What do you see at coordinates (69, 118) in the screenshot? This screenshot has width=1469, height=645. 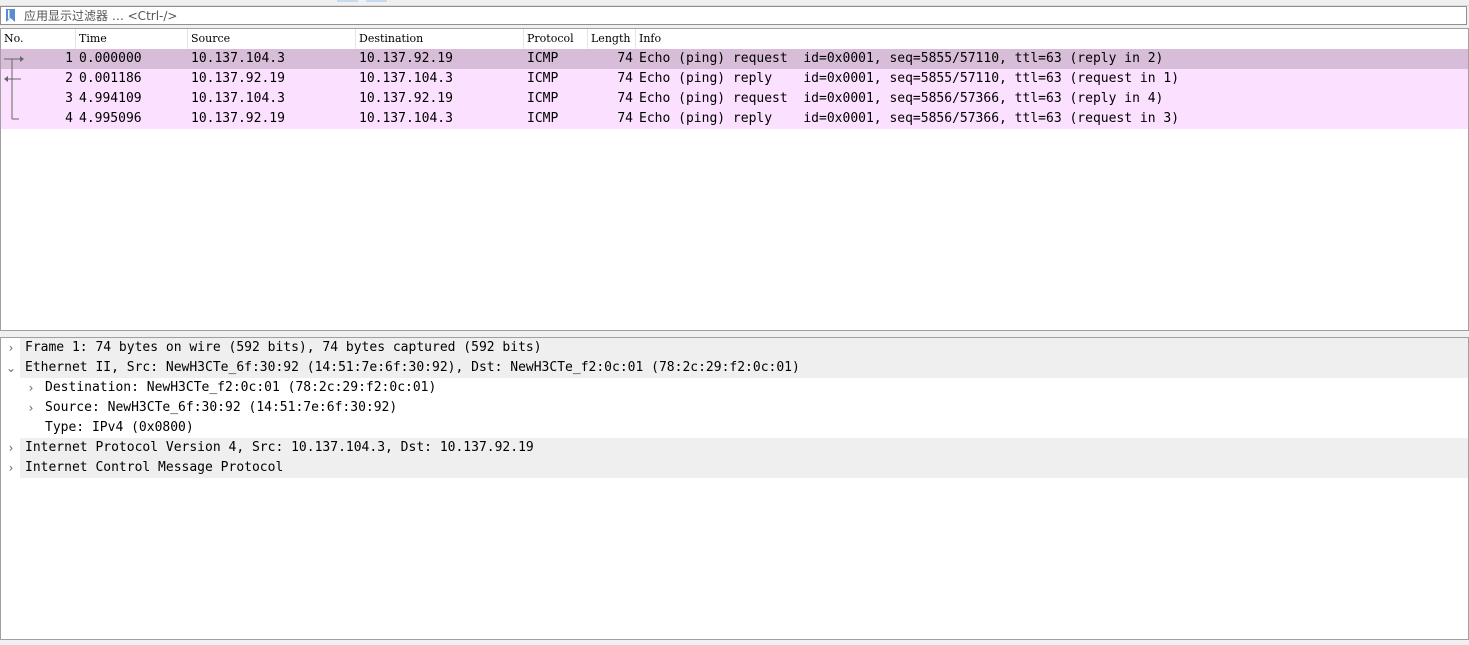 I see `packet-no: 4` at bounding box center [69, 118].